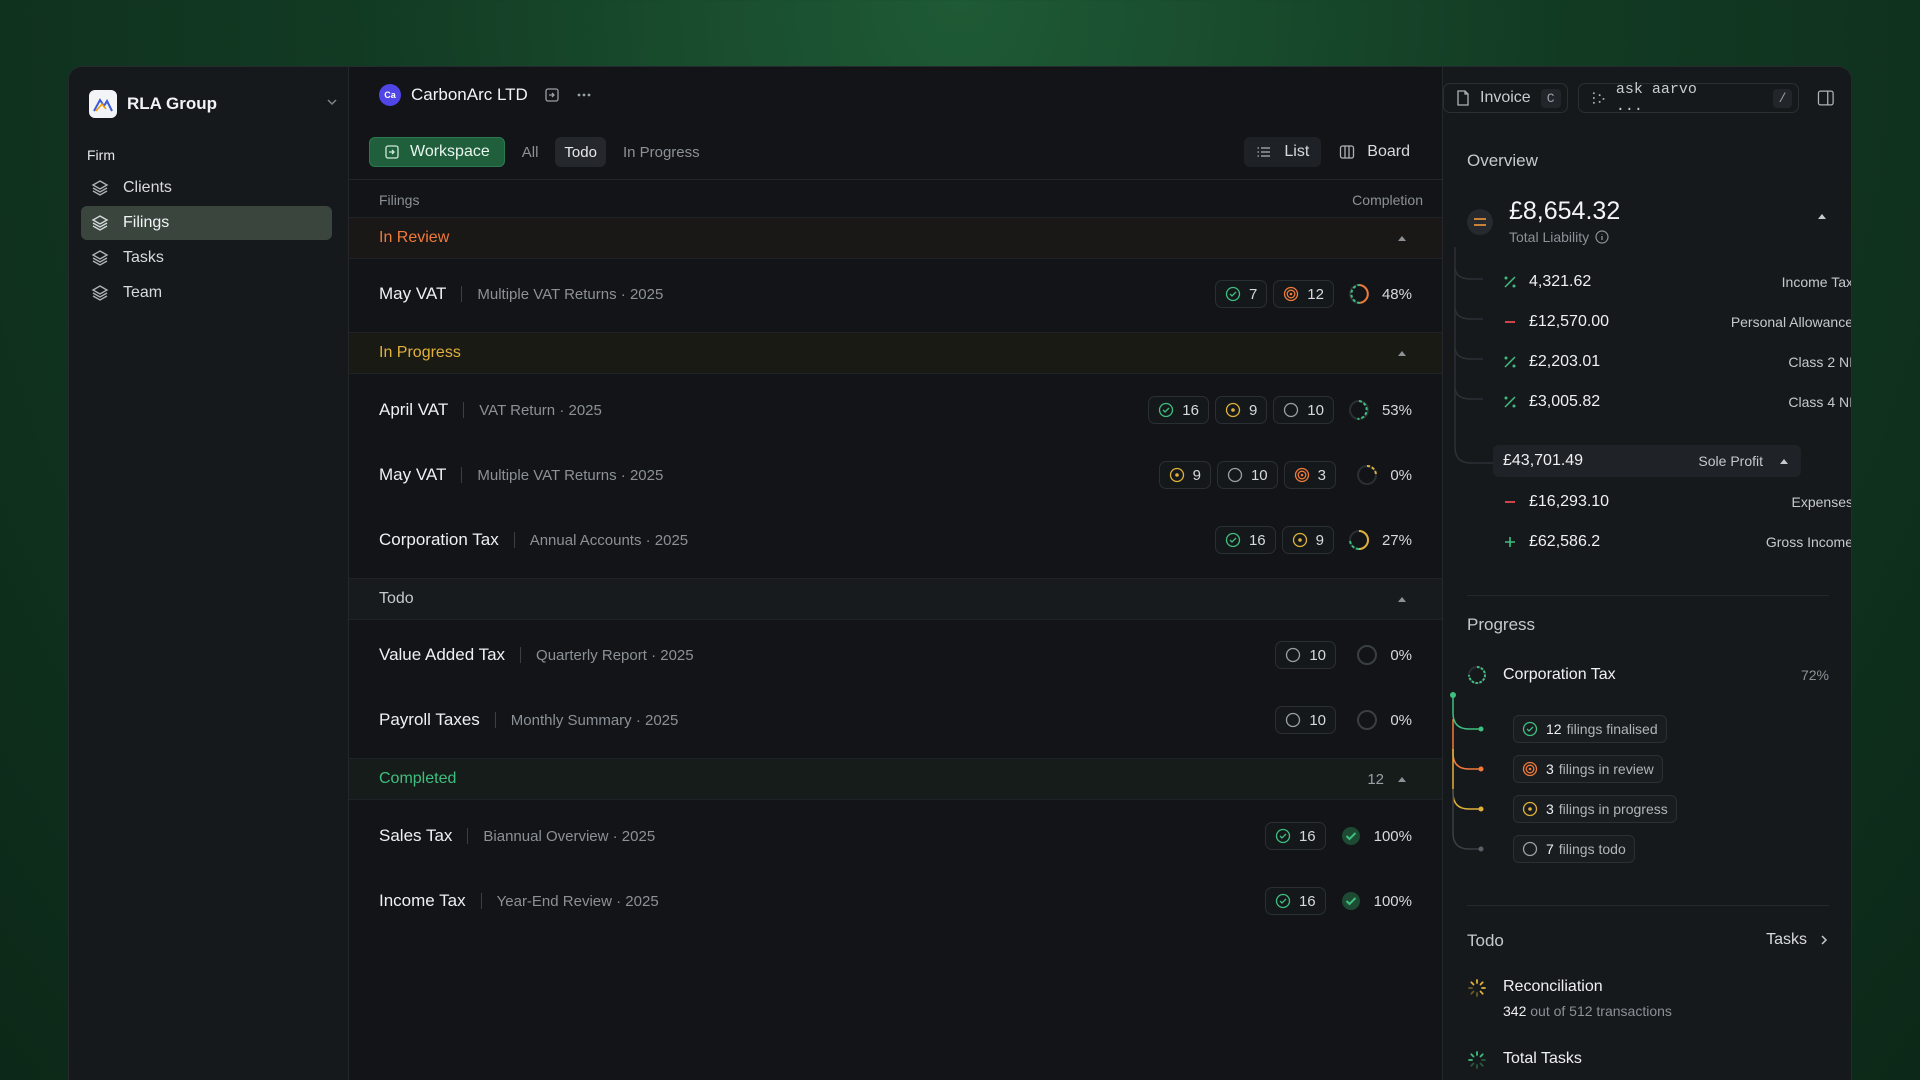 The width and height of the screenshot is (1920, 1080). Describe the element at coordinates (1277, 410) in the screenshot. I see `row-stats: 16 9 10 53%` at that location.